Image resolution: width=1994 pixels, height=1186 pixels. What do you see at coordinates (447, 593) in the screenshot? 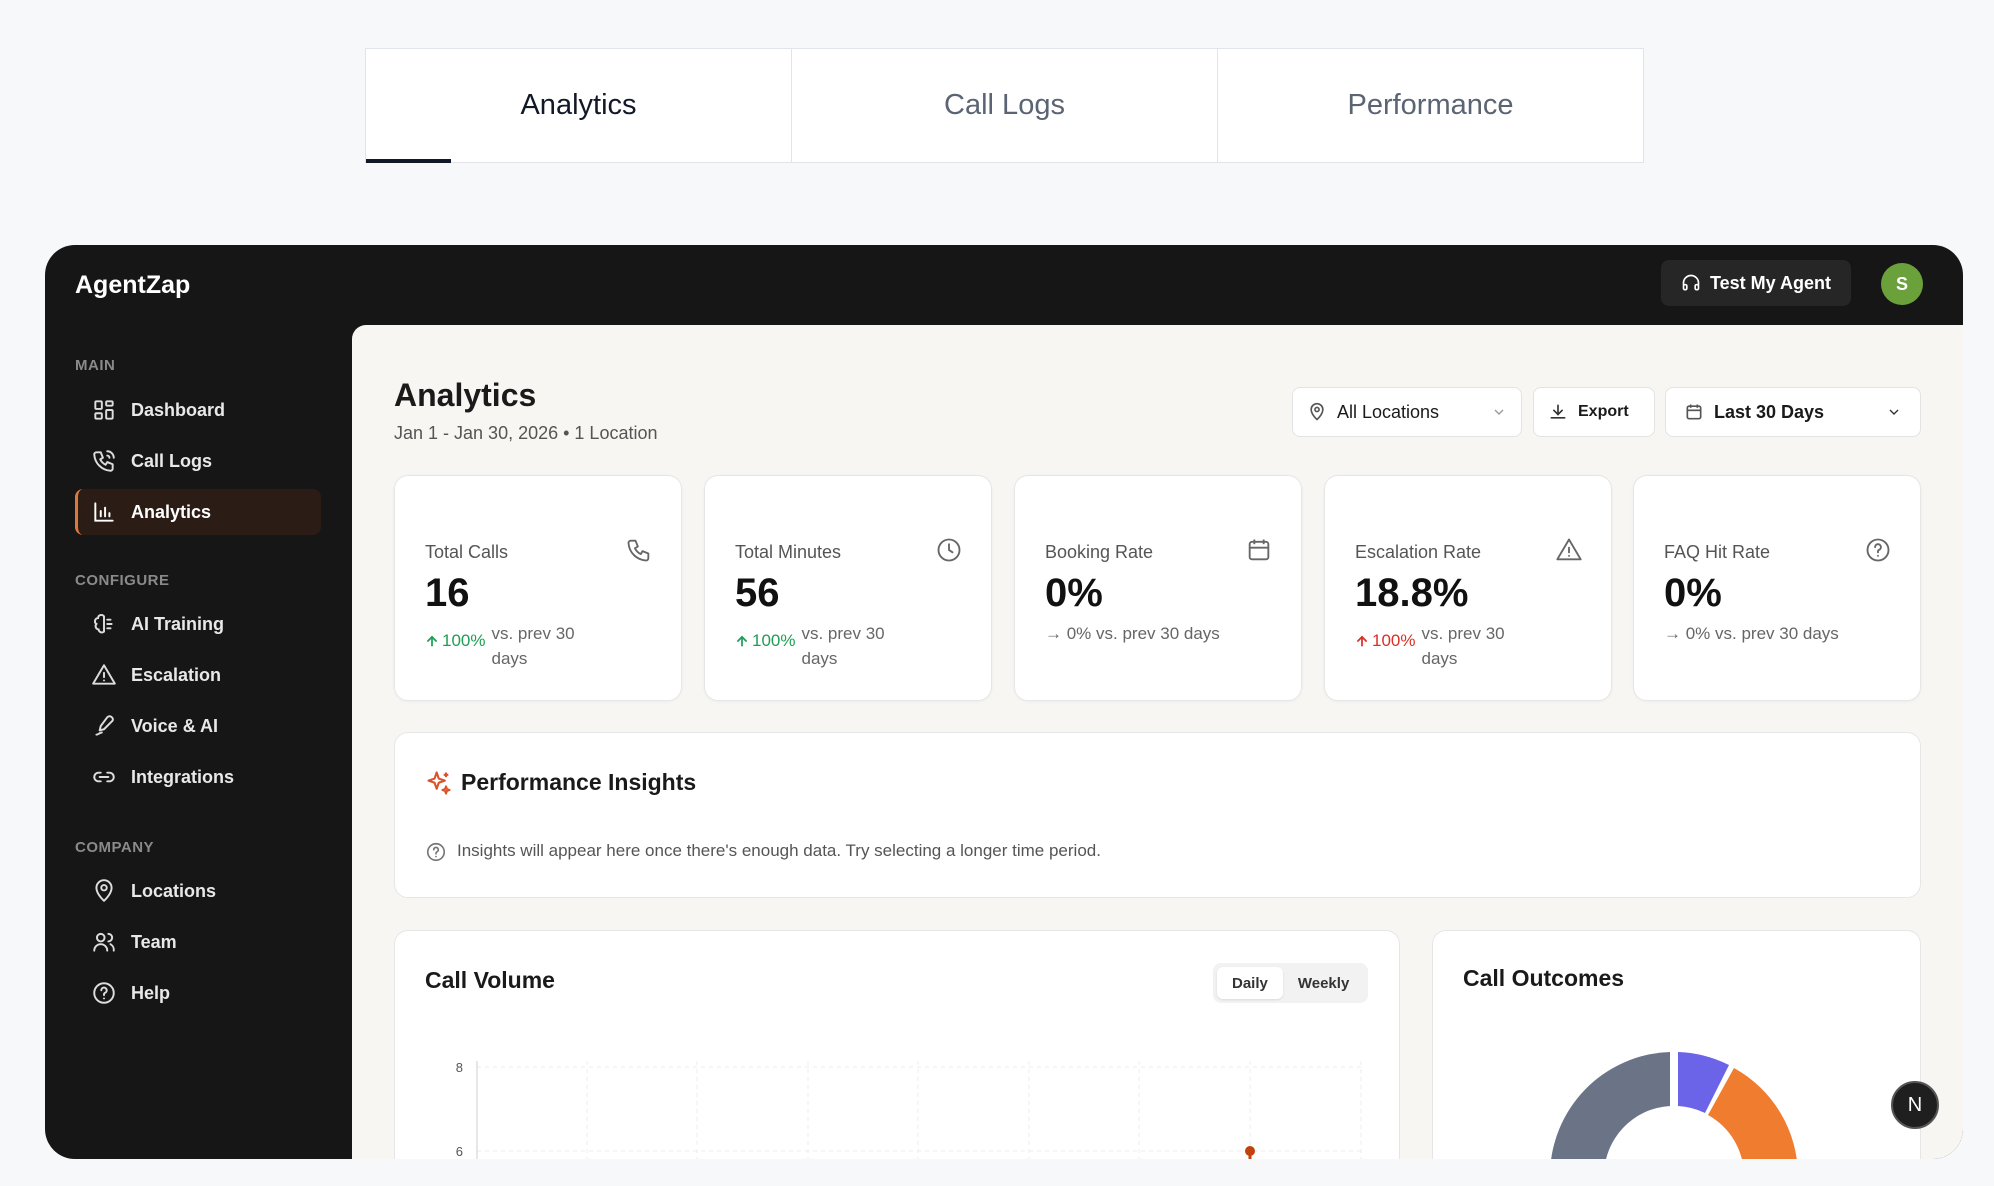
I see `kpi-value: 16` at bounding box center [447, 593].